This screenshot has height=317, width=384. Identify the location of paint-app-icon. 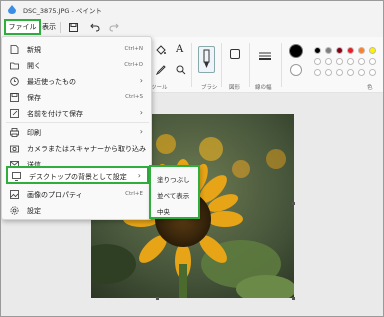
(12, 9).